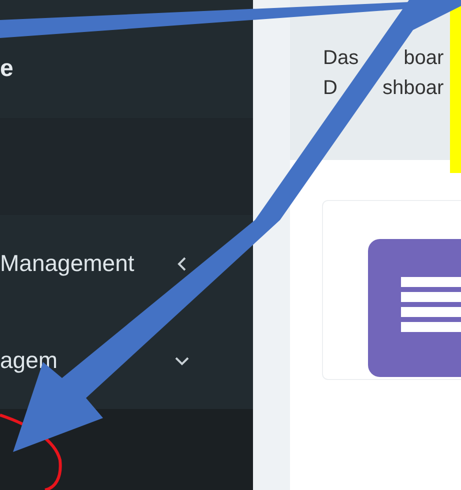 This screenshot has height=490, width=461. Describe the element at coordinates (330, 88) in the screenshot. I see `breadcrumb: D` at that location.